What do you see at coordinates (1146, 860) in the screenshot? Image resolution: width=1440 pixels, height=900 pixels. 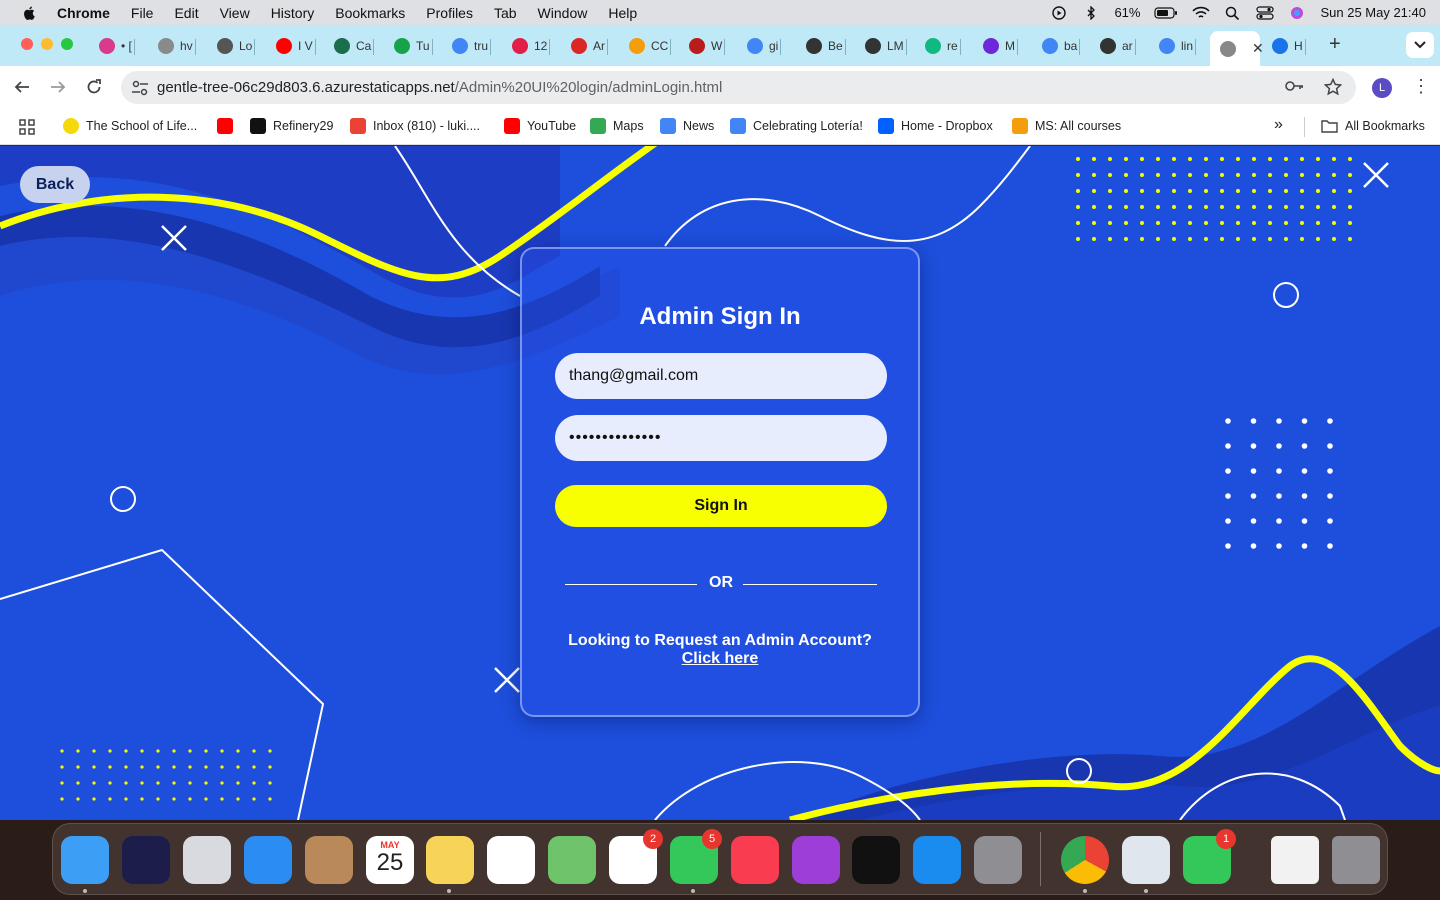 I see `preview-icon` at bounding box center [1146, 860].